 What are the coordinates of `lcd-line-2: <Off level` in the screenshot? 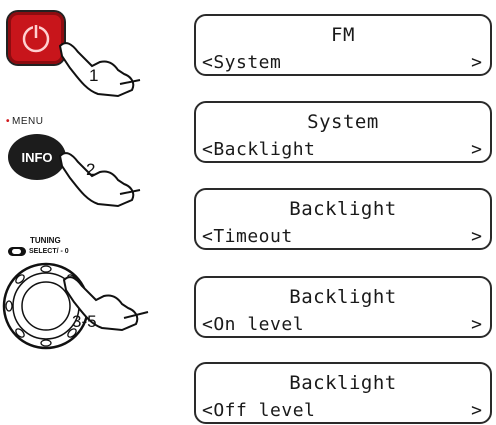 It's located at (259, 410).